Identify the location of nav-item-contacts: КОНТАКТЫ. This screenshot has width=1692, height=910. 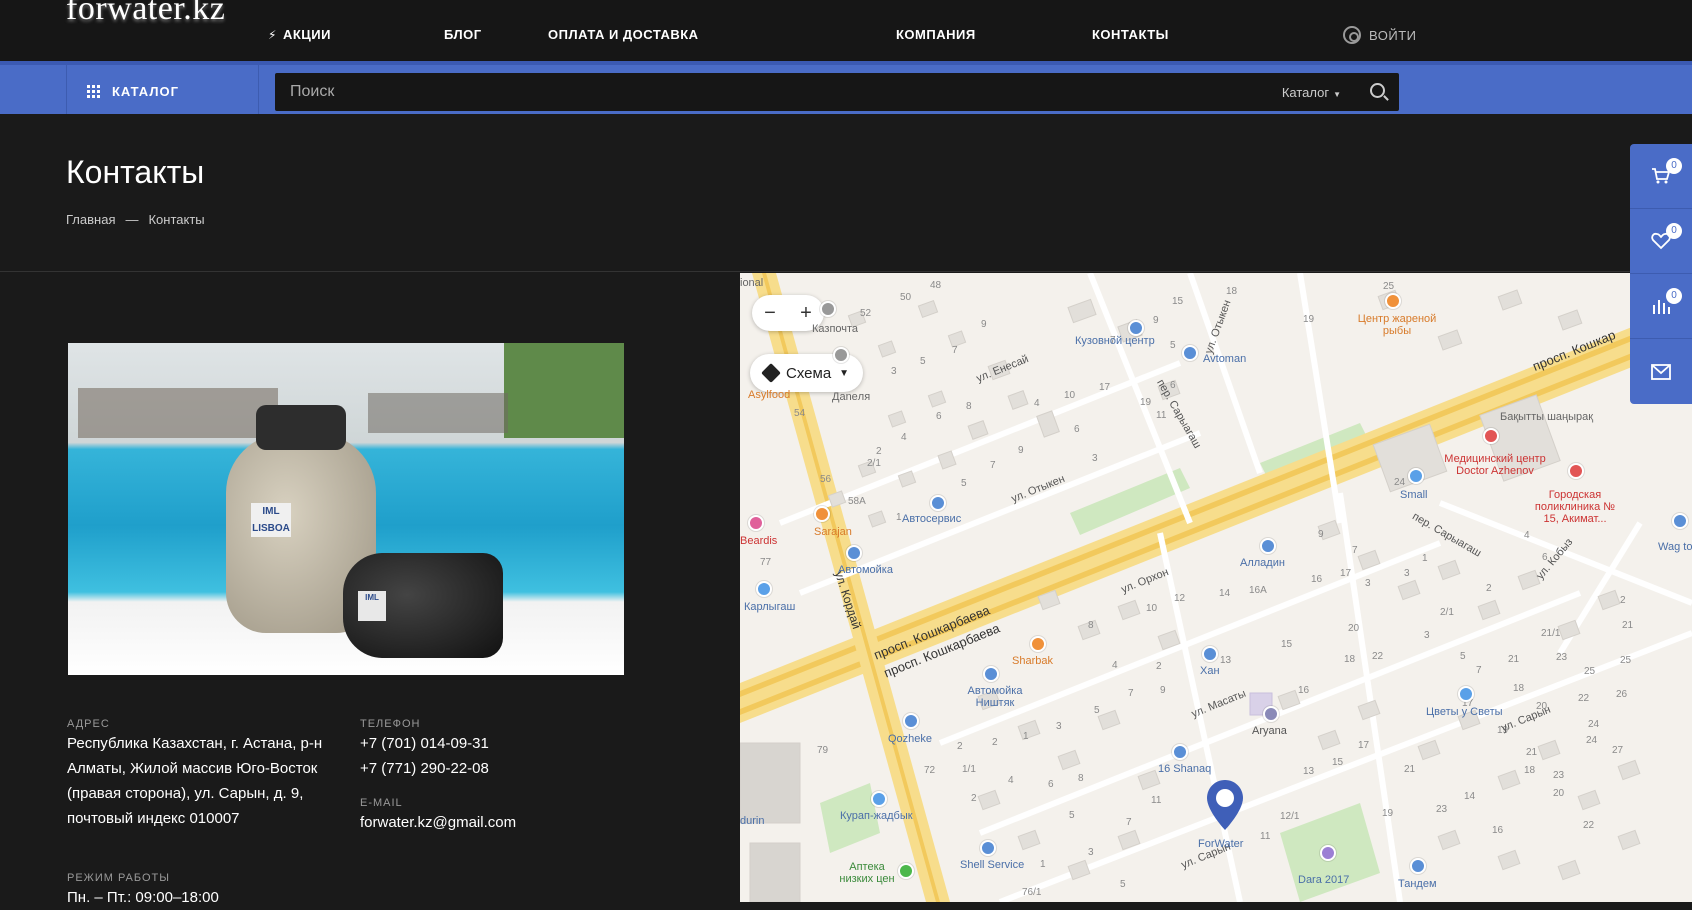
(1130, 34).